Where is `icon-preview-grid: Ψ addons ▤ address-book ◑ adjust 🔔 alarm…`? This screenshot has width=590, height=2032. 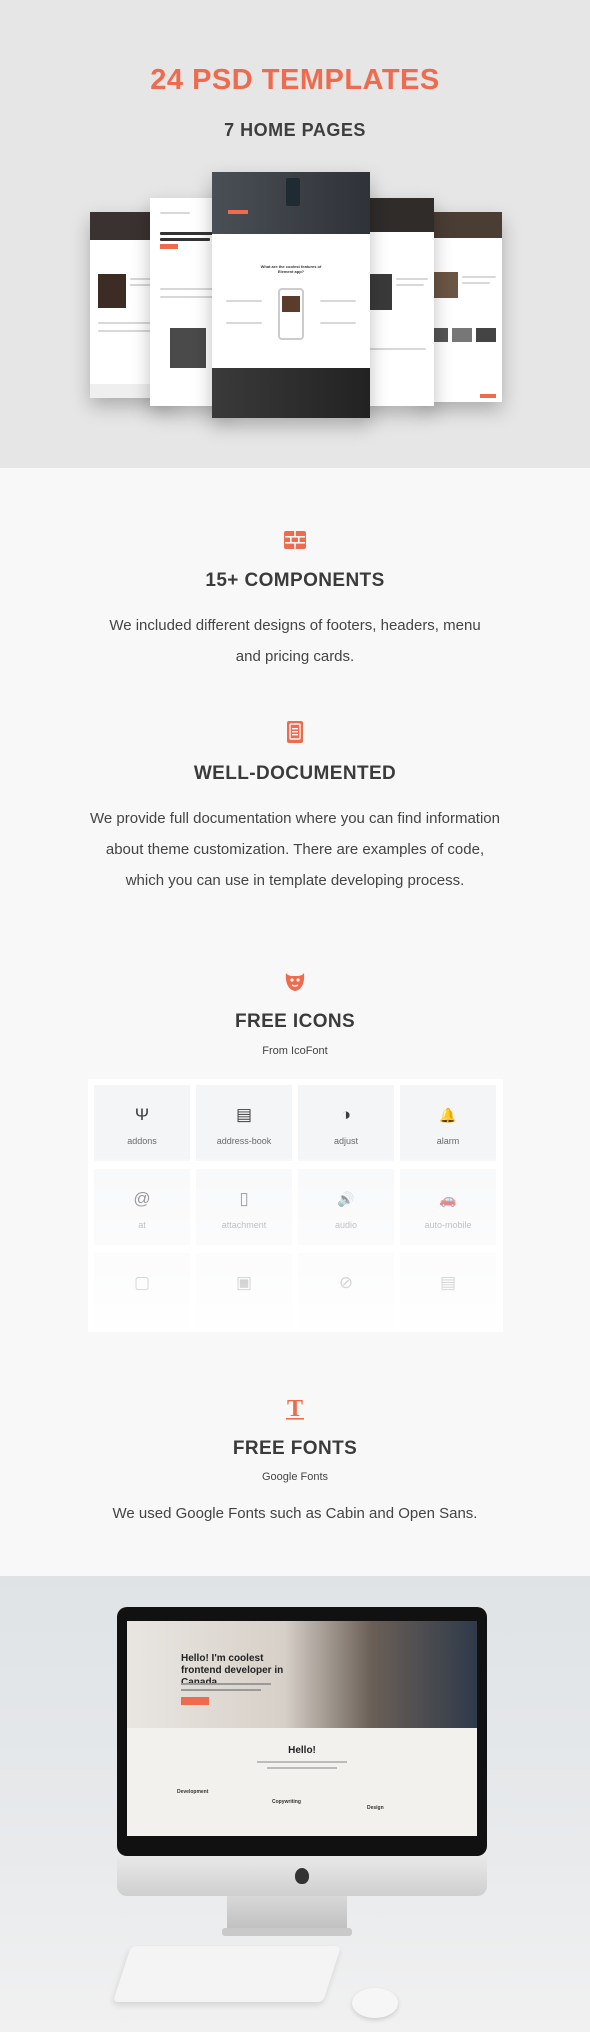
icon-preview-grid: Ψ addons ▤ address-book ◑ adjust 🔔 alarm… is located at coordinates (295, 1205).